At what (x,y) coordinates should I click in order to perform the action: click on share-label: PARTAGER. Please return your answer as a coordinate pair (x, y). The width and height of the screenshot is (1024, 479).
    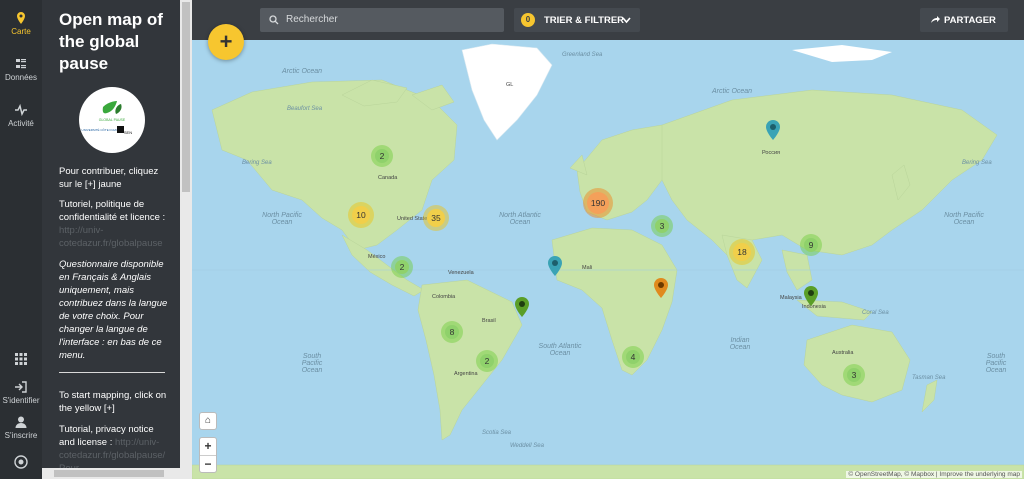
    Looking at the image, I should click on (970, 20).